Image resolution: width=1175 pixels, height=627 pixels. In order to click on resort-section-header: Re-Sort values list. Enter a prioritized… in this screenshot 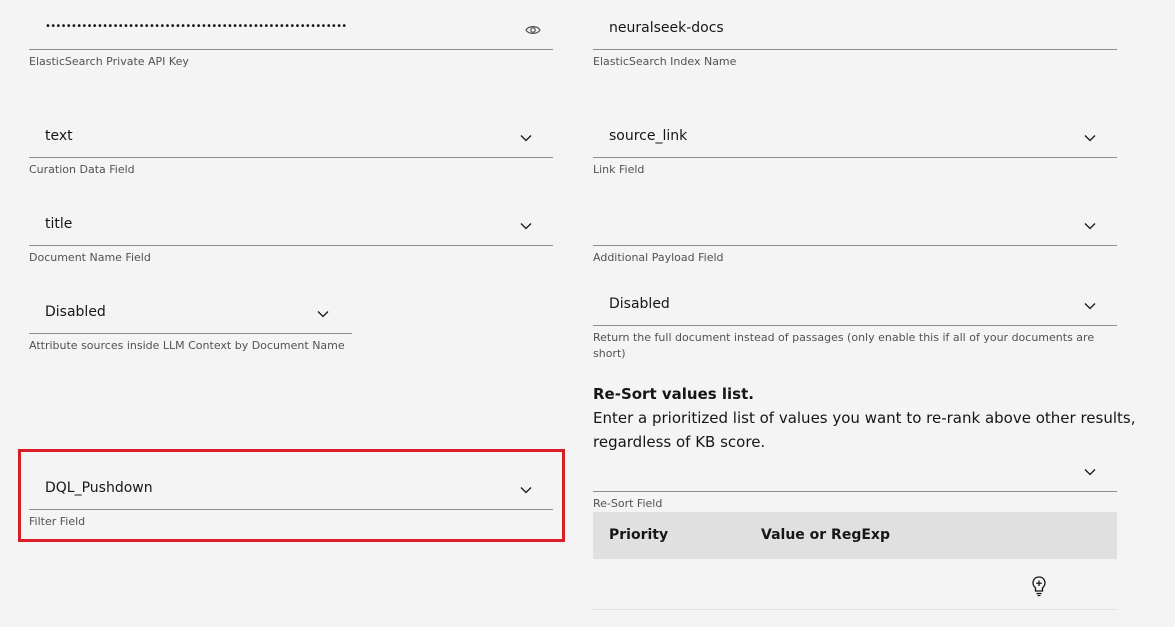, I will do `click(873, 419)`.